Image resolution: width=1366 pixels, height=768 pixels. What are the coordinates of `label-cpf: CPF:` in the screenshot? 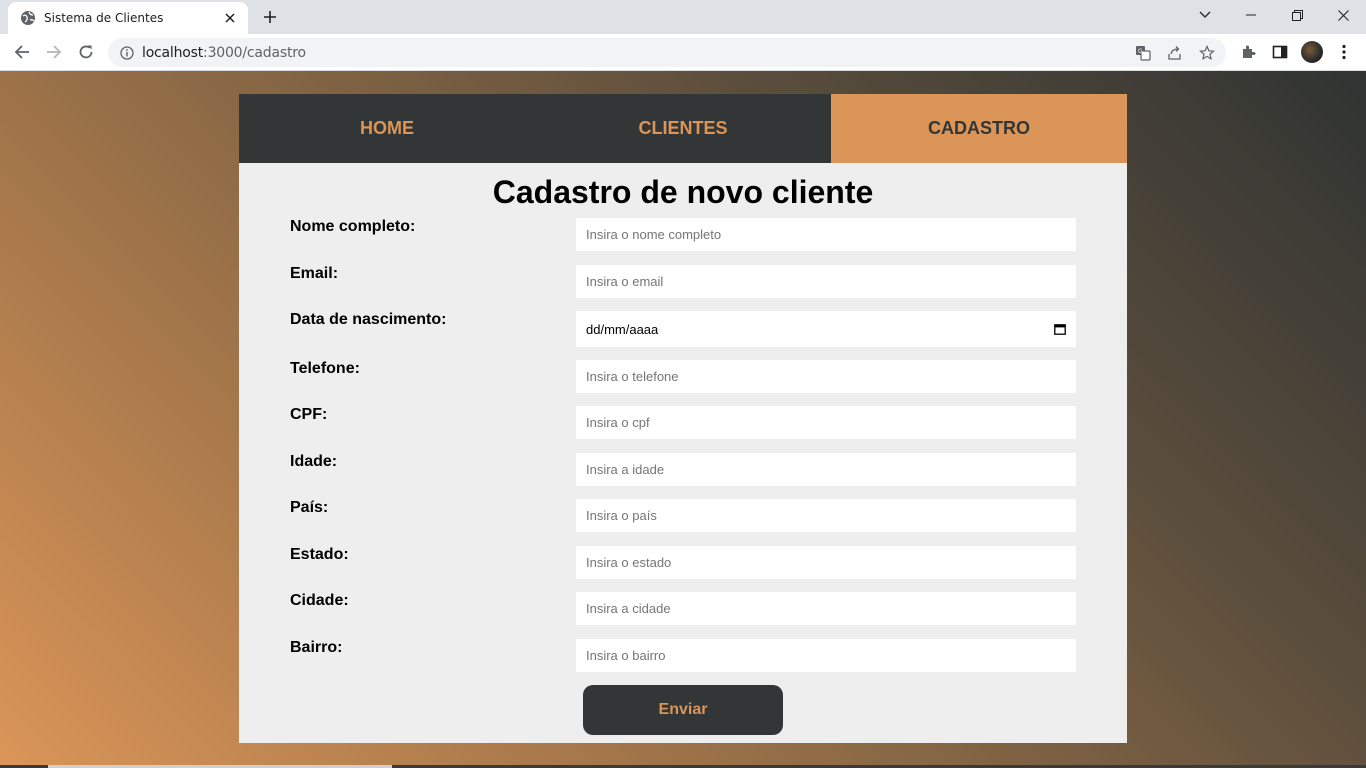 It's located at (309, 414).